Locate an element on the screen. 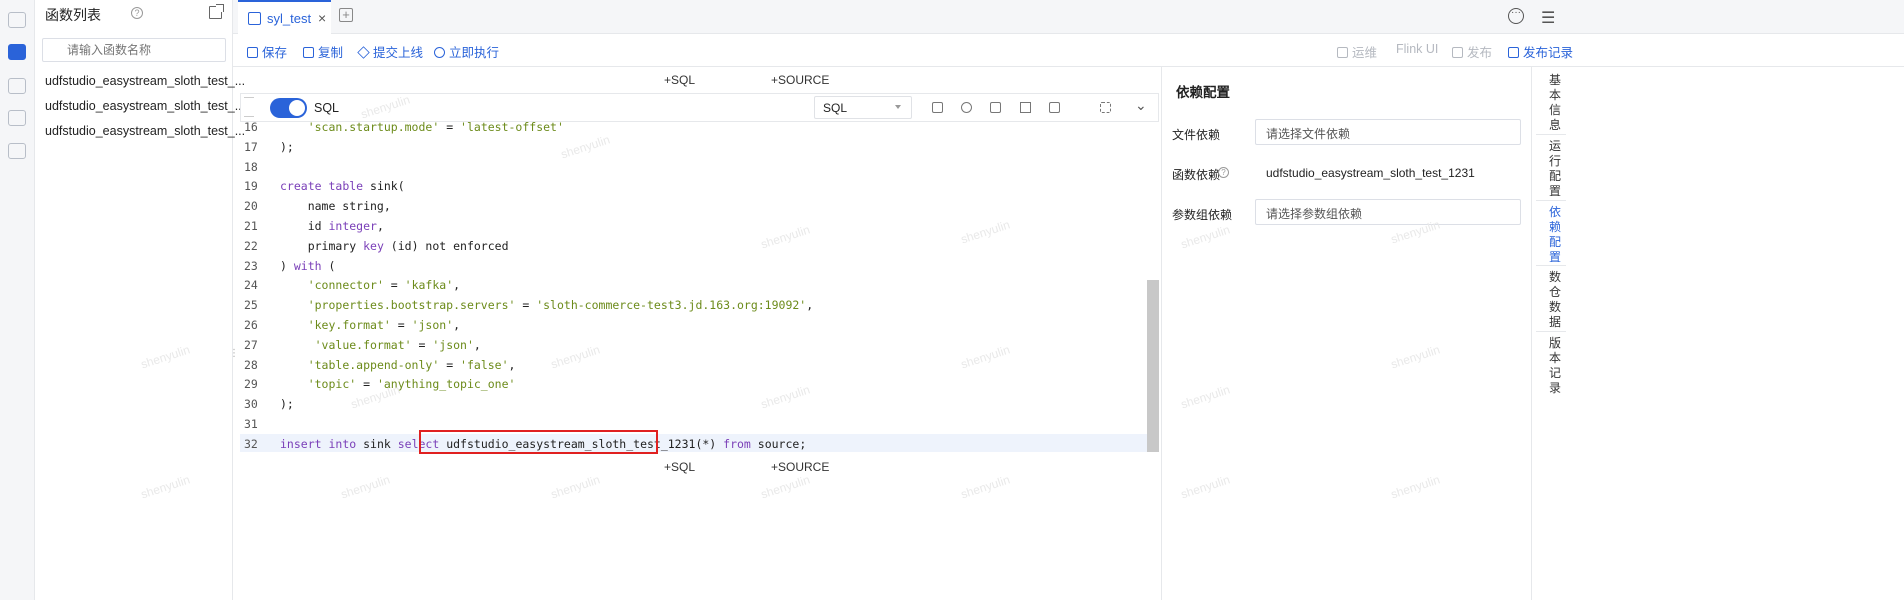 The image size is (1904, 600). tab-syl-test: syl_test × is located at coordinates (284, 17).